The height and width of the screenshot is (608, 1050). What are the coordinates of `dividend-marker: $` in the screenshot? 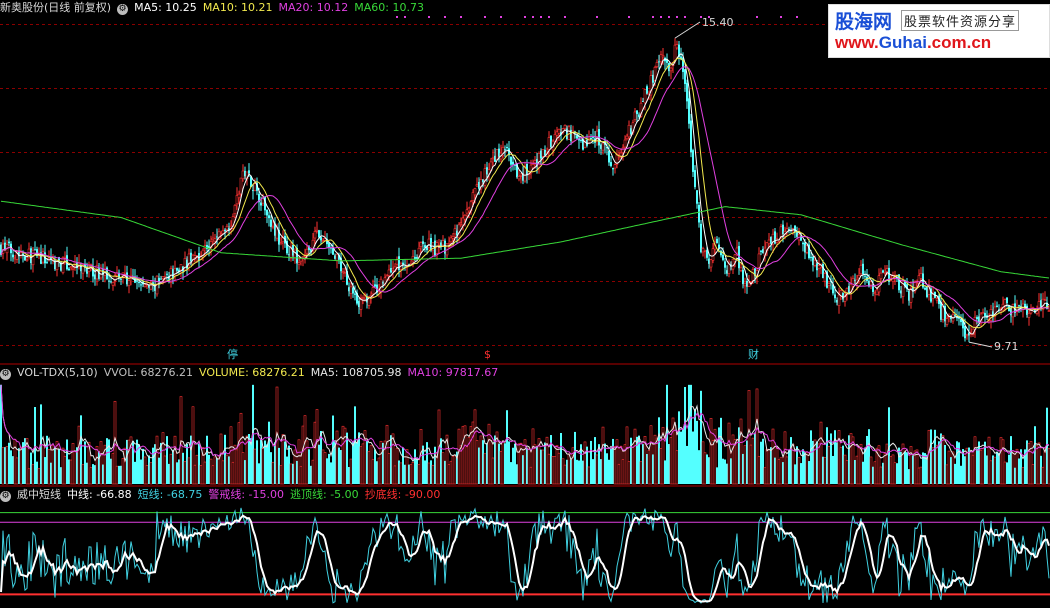 It's located at (487, 355).